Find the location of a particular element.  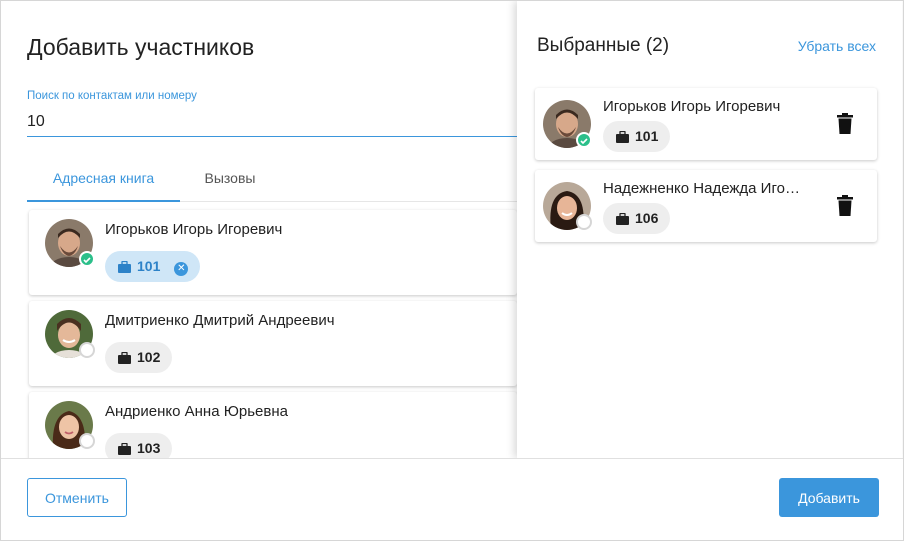

add-button: Добавить is located at coordinates (829, 497).